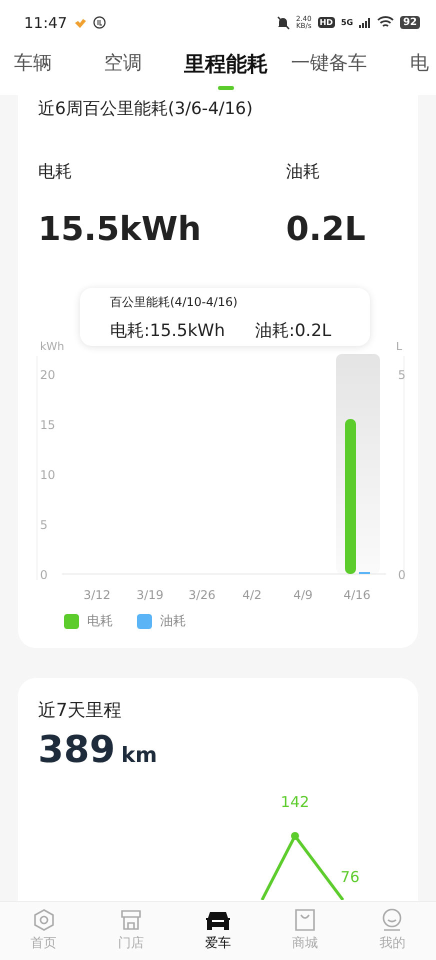 This screenshot has height=960, width=436. Describe the element at coordinates (347, 22) in the screenshot. I see `network-type: 5G` at that location.